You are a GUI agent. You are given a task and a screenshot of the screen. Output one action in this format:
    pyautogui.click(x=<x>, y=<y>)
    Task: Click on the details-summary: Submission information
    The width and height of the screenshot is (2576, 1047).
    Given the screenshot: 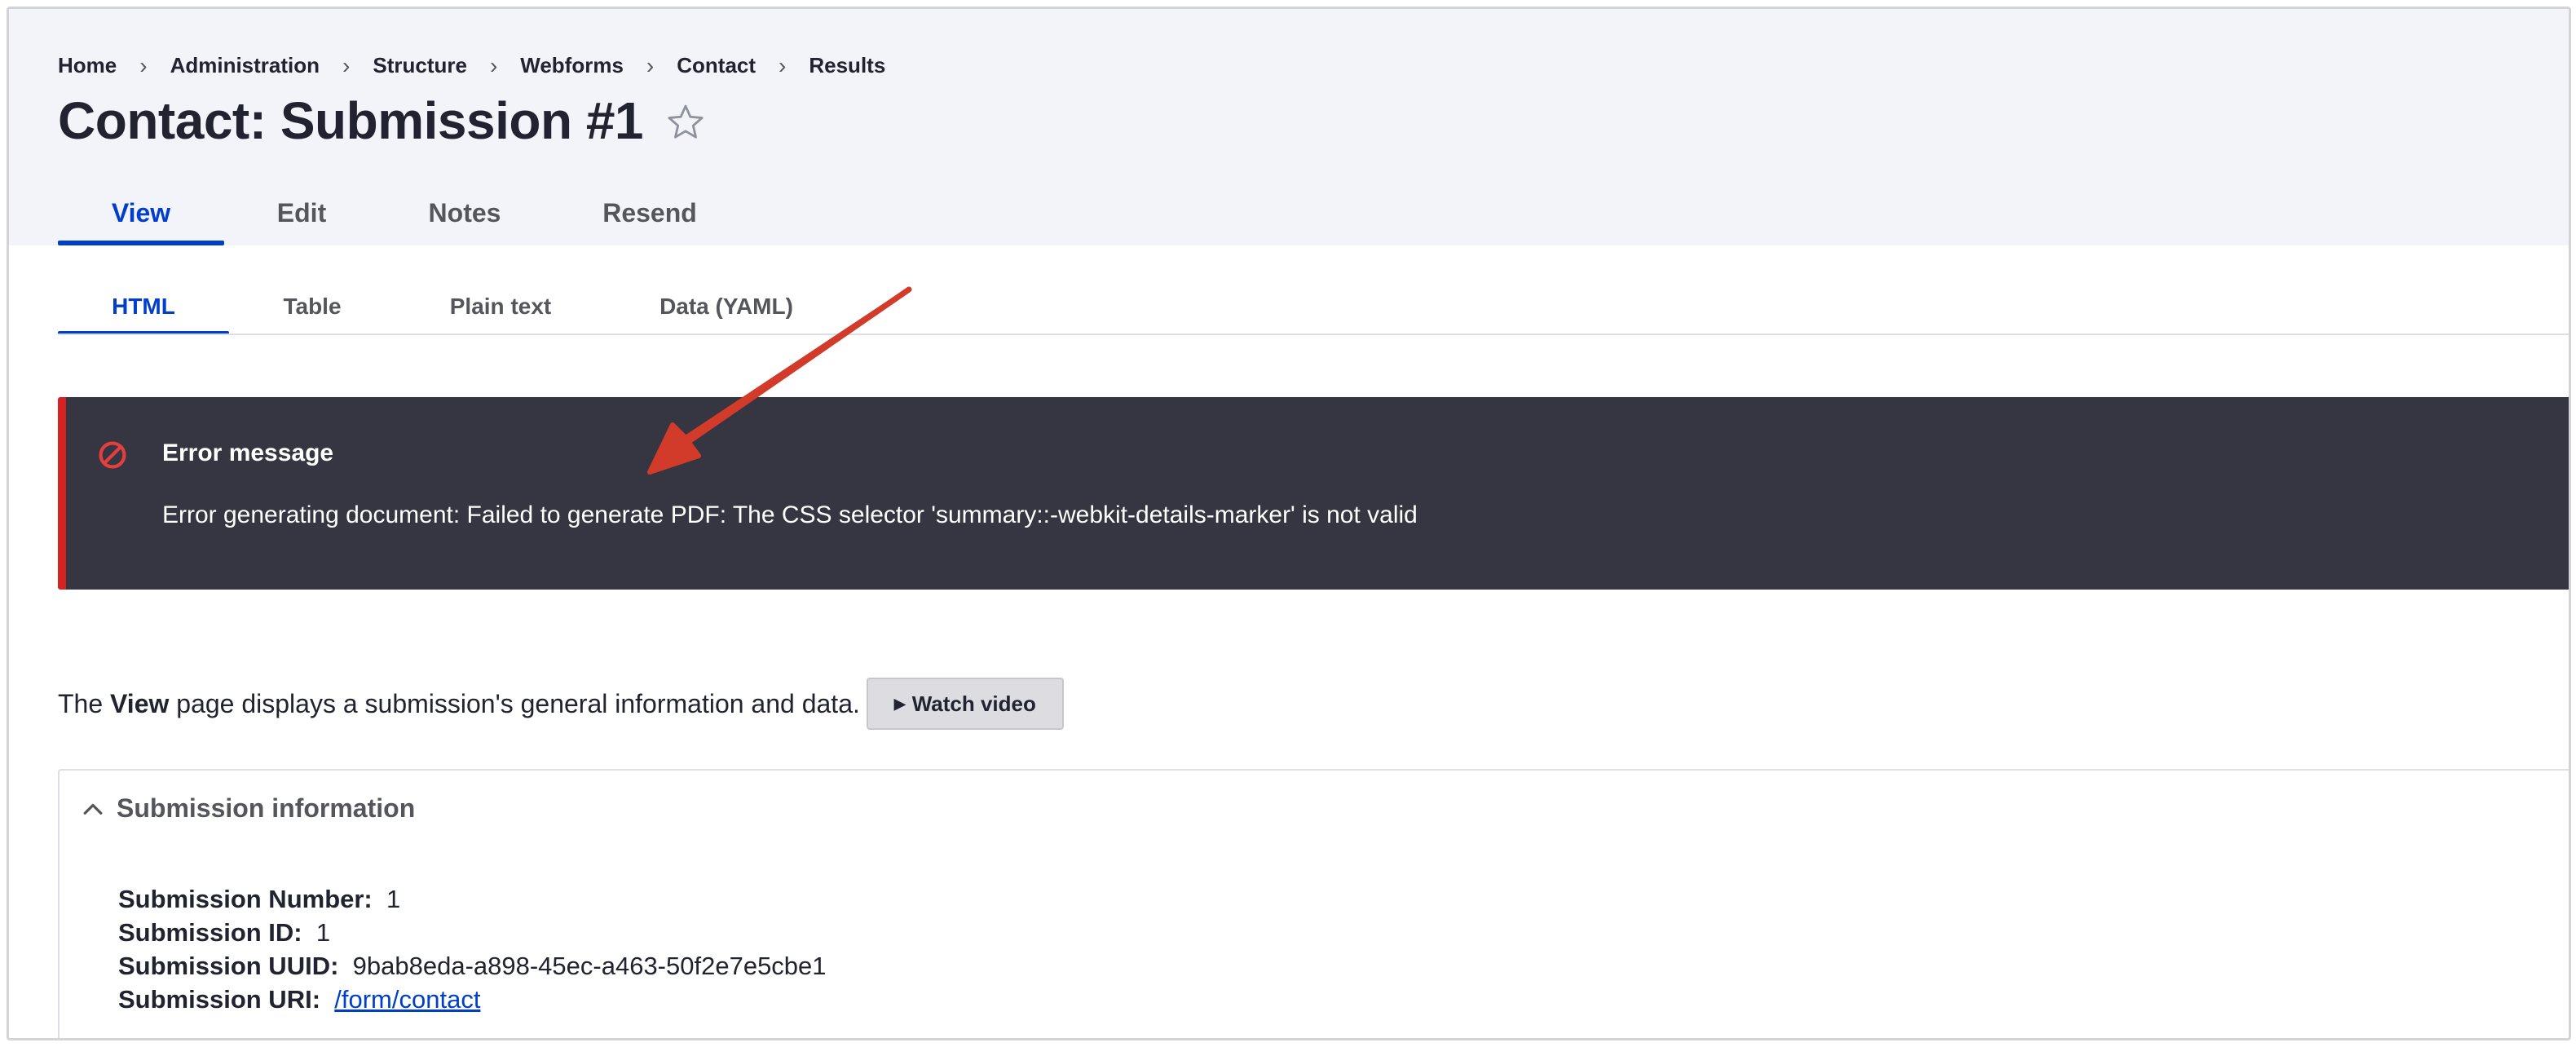 What is the action you would take?
    pyautogui.click(x=248, y=808)
    